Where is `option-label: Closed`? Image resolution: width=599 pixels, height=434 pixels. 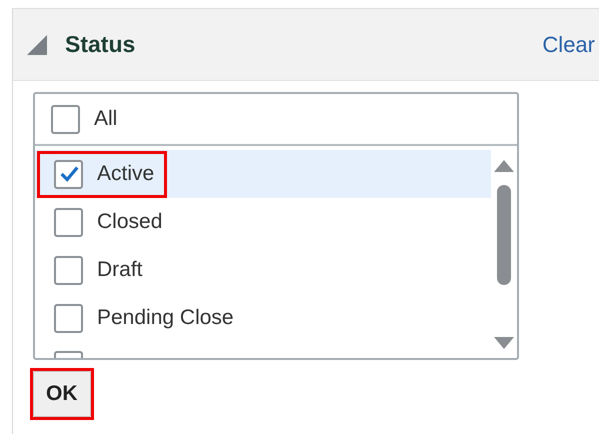
option-label: Closed is located at coordinates (129, 222).